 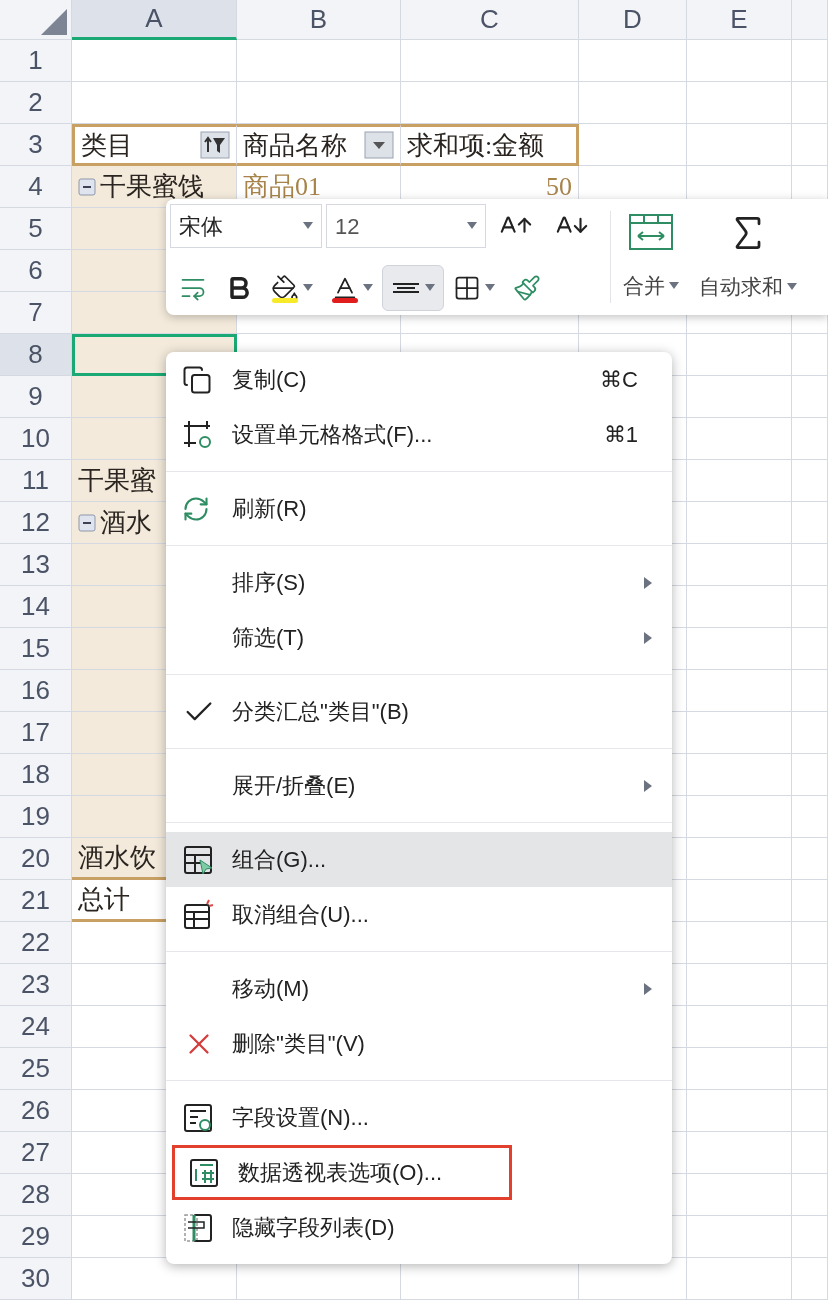 I want to click on menu-item: 展开/折叠(E), so click(x=419, y=785).